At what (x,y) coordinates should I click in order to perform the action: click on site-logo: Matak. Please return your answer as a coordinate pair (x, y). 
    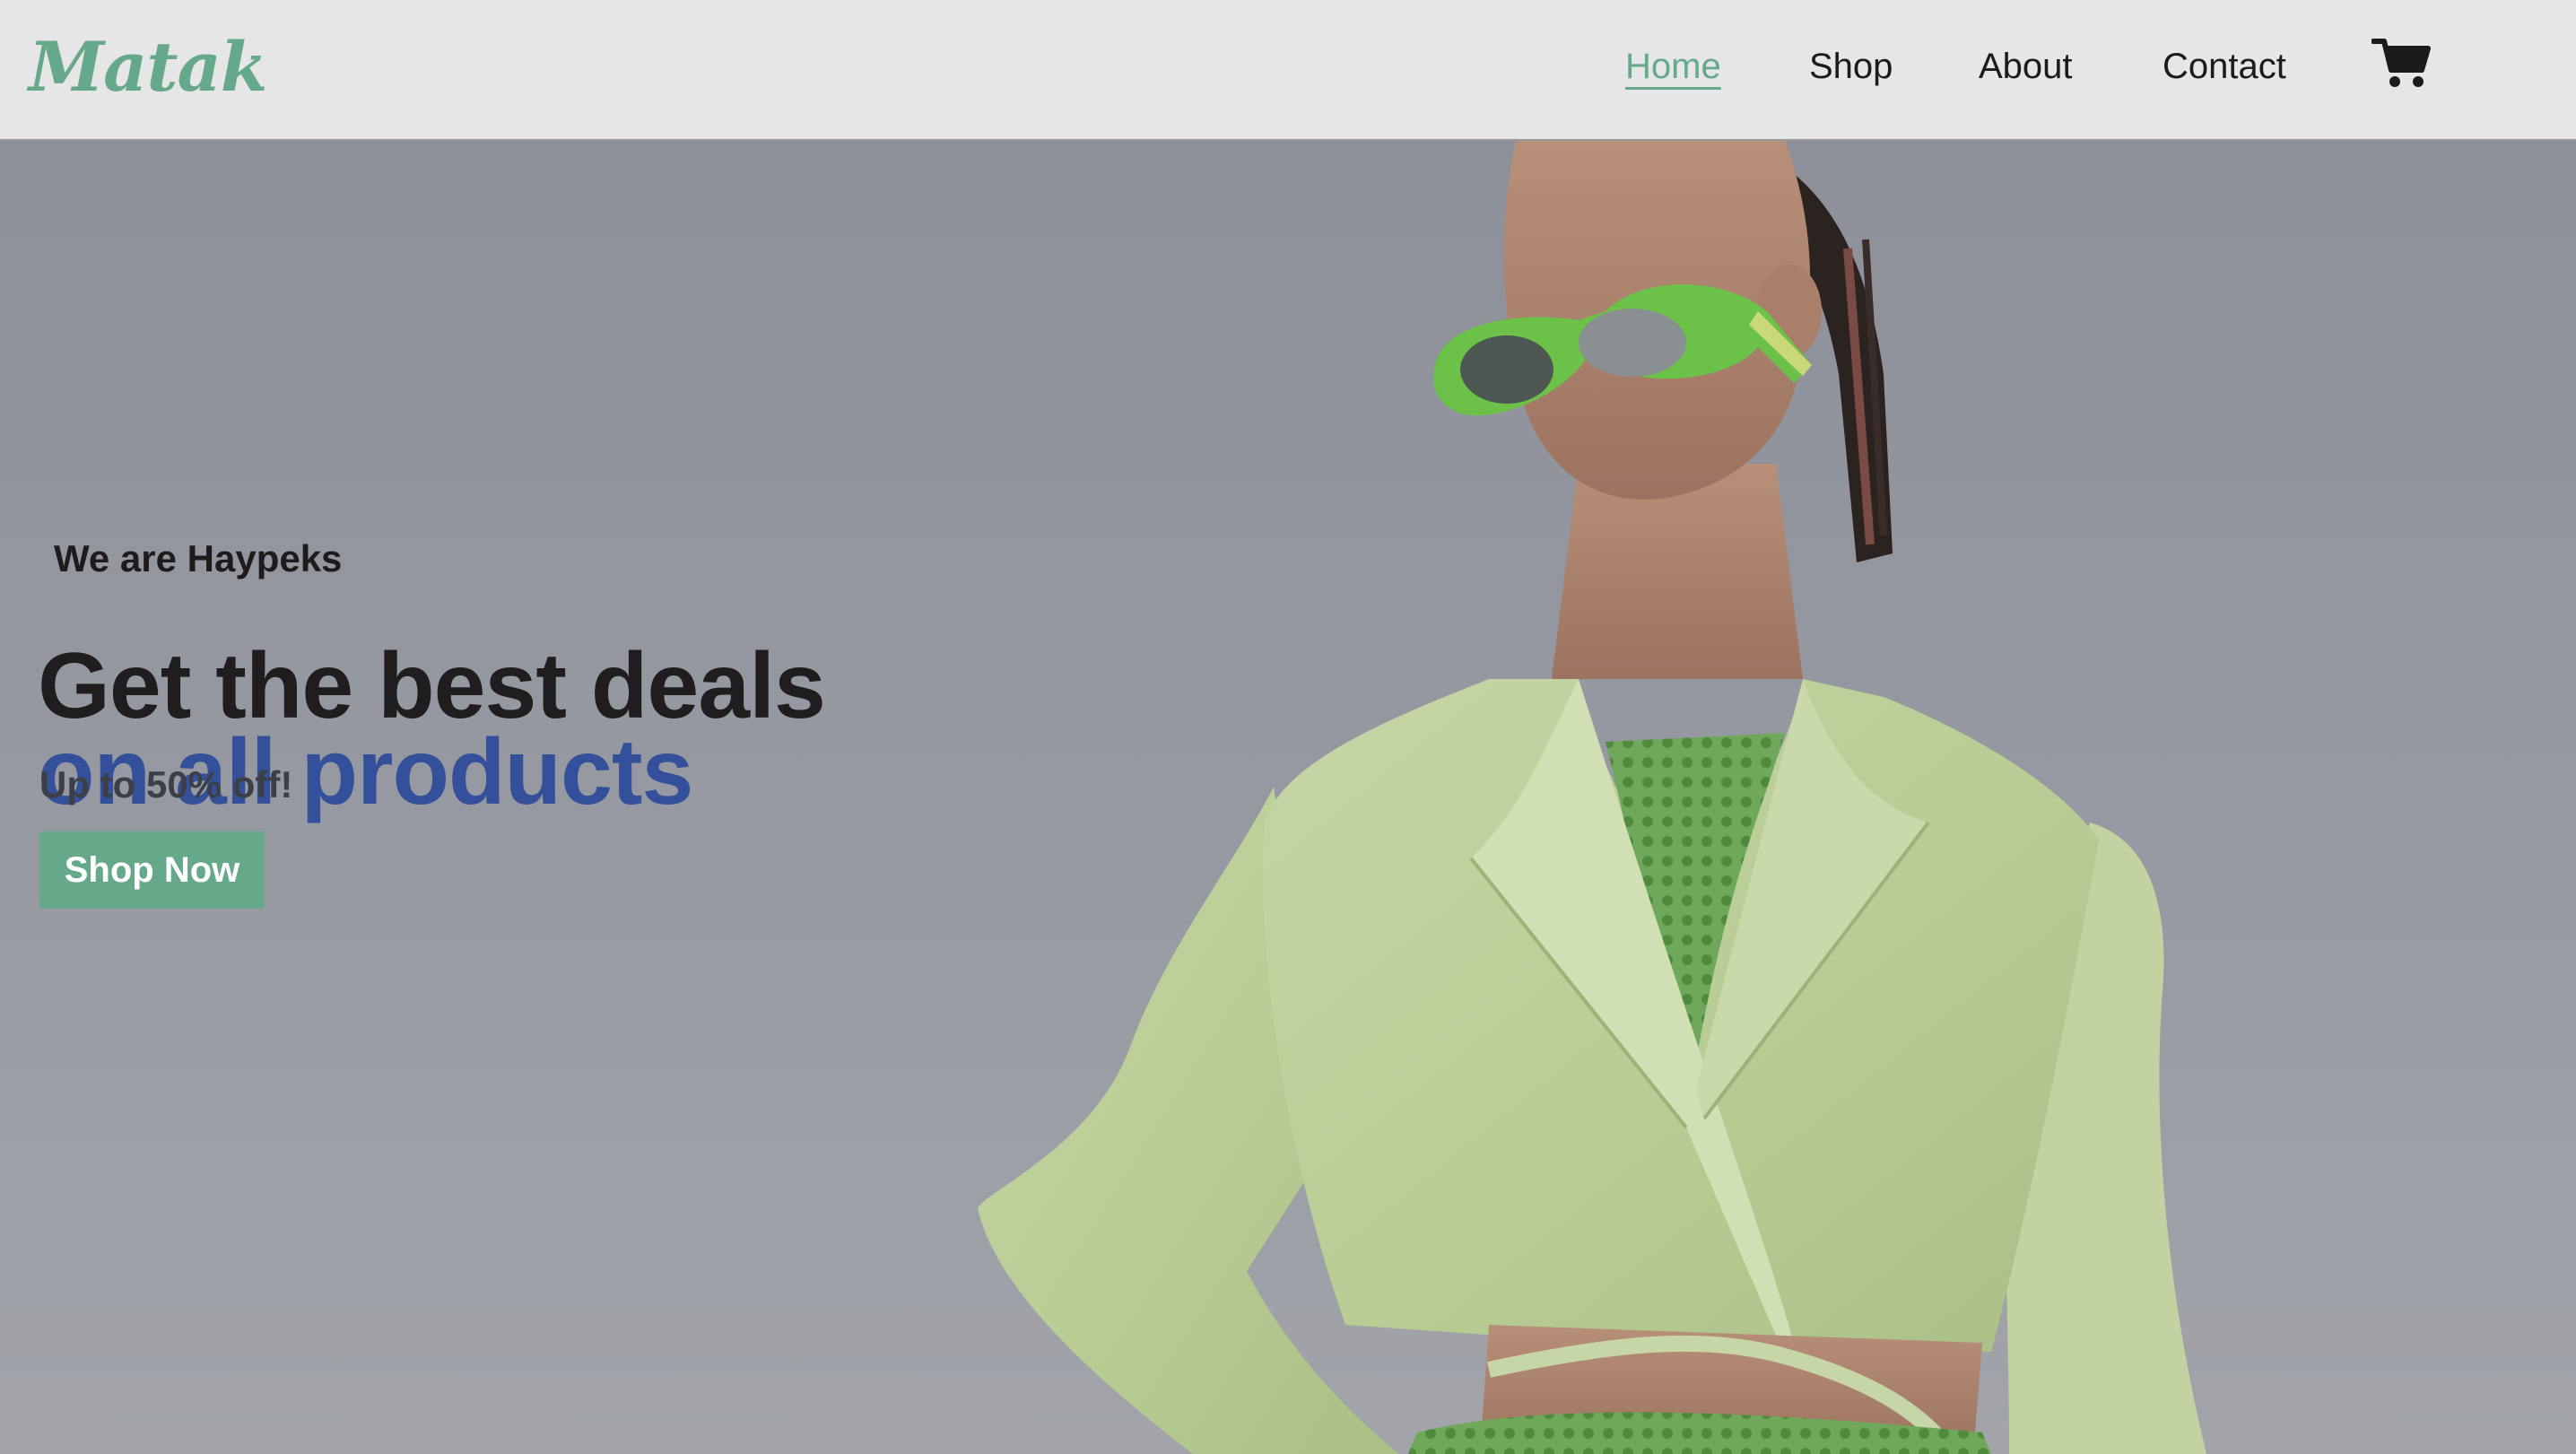
    Looking at the image, I should click on (148, 67).